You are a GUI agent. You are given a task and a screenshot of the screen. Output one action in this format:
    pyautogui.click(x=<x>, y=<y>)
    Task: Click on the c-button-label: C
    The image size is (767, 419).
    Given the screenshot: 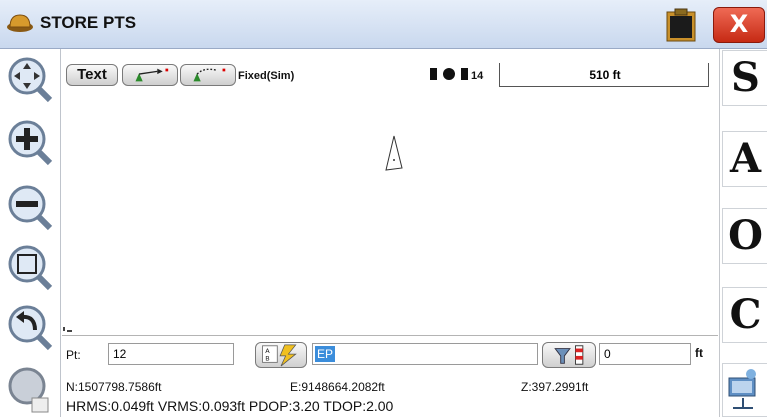 What is the action you would take?
    pyautogui.click(x=745, y=314)
    